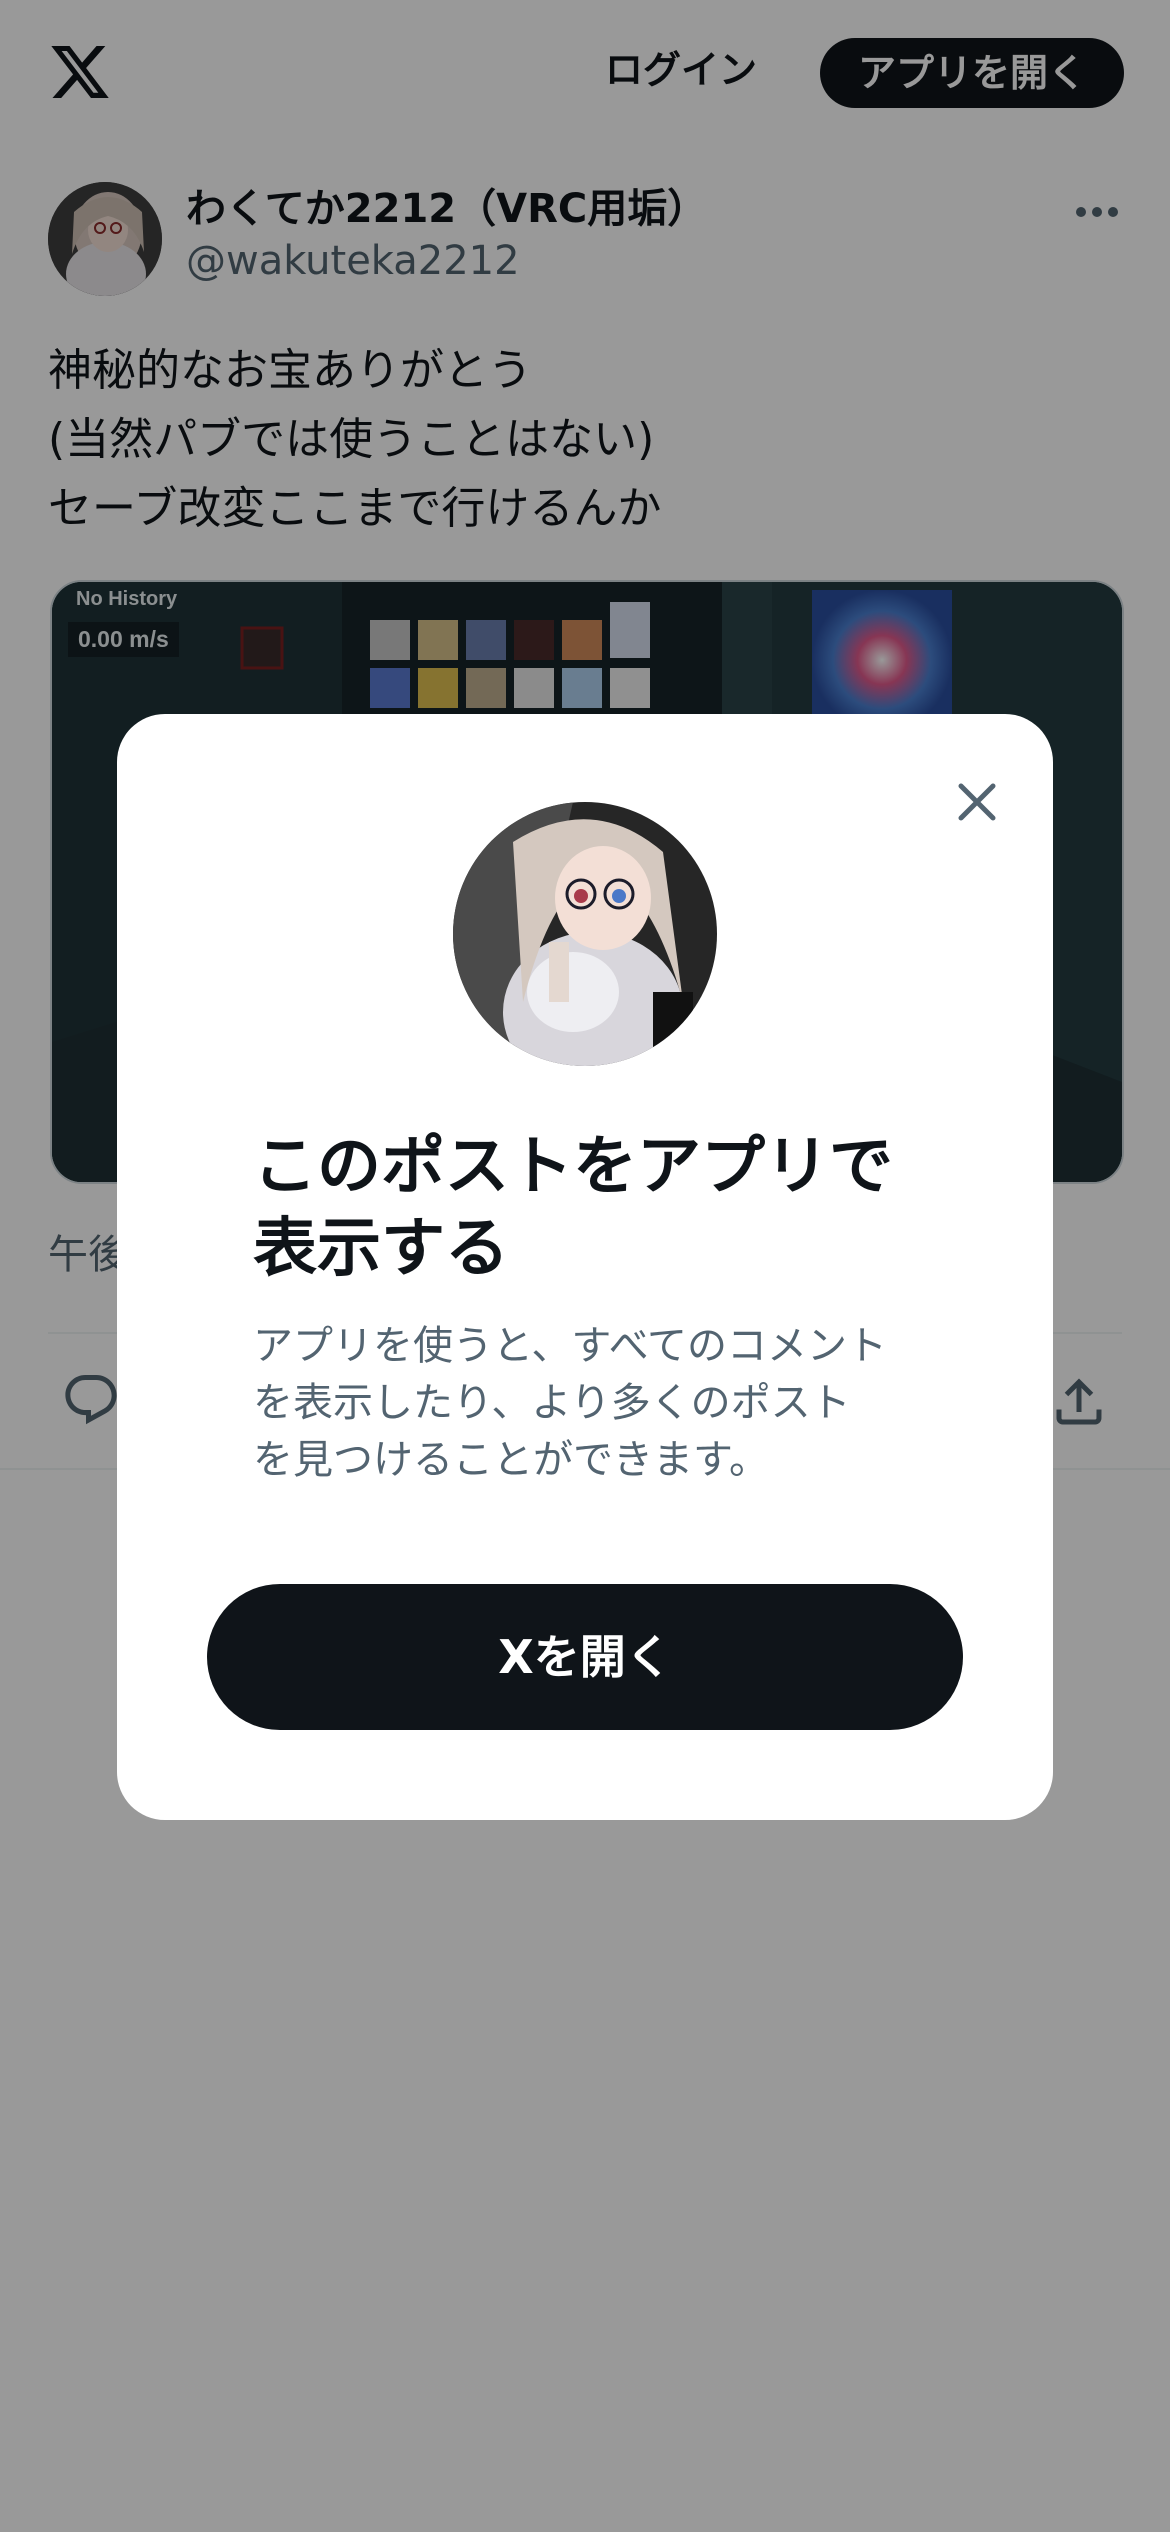 The width and height of the screenshot is (1170, 2532). Describe the element at coordinates (585, 934) in the screenshot. I see `author-avatar-large` at that location.